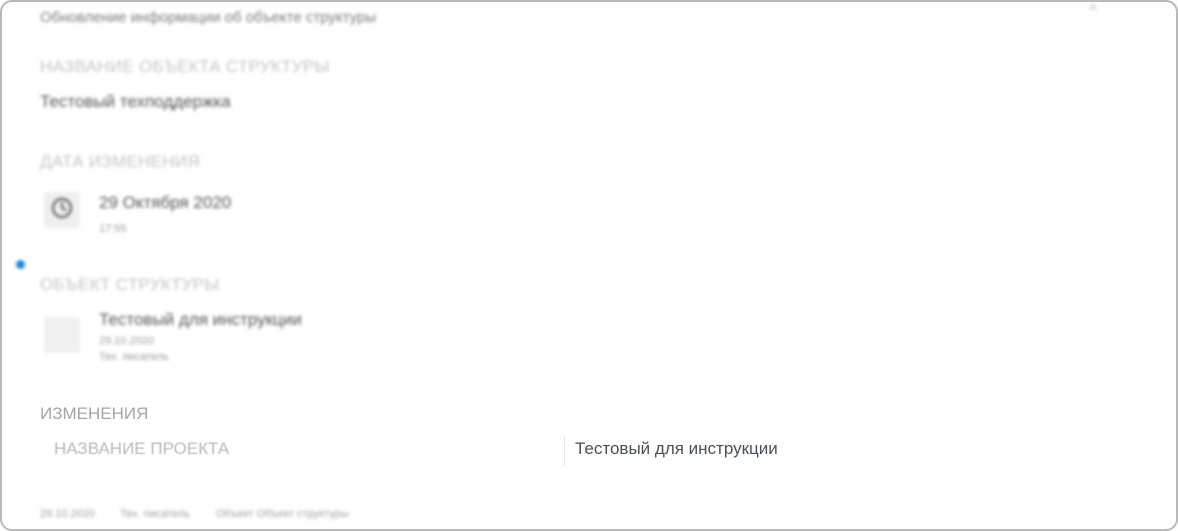  I want to click on change-time-value: 17:55, so click(113, 229).